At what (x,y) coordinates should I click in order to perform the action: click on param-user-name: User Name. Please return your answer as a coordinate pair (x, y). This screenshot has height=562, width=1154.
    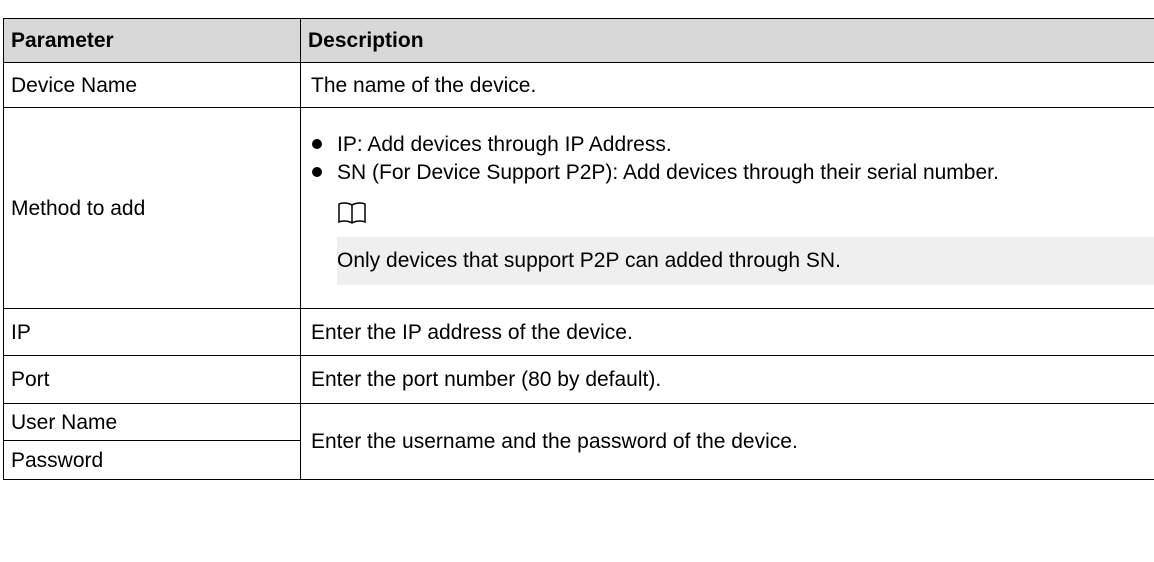
    Looking at the image, I should click on (152, 422).